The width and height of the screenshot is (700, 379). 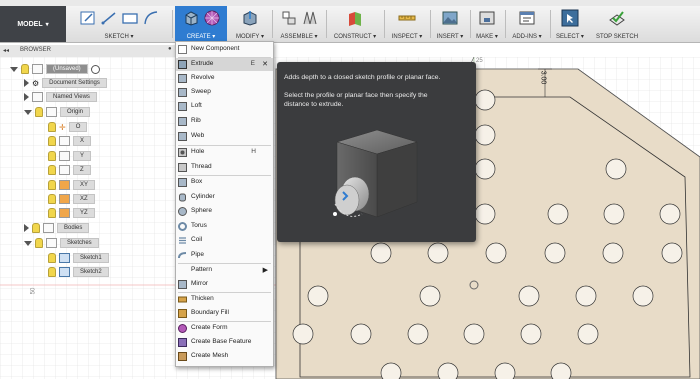 I want to click on joint-icon, so click(x=310, y=18).